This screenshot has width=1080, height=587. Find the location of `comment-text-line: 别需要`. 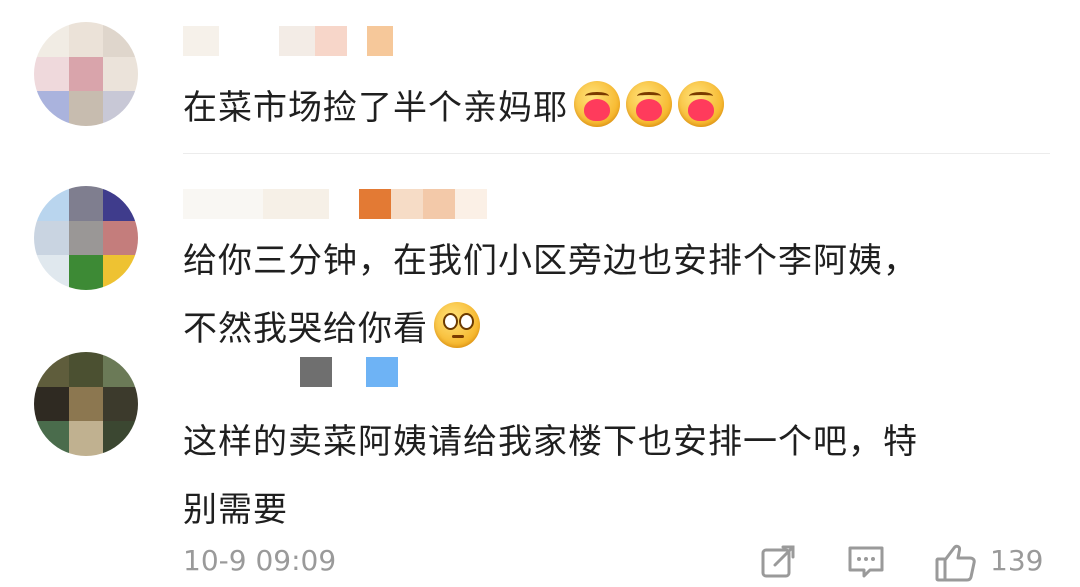

comment-text-line: 别需要 is located at coordinates (235, 510).